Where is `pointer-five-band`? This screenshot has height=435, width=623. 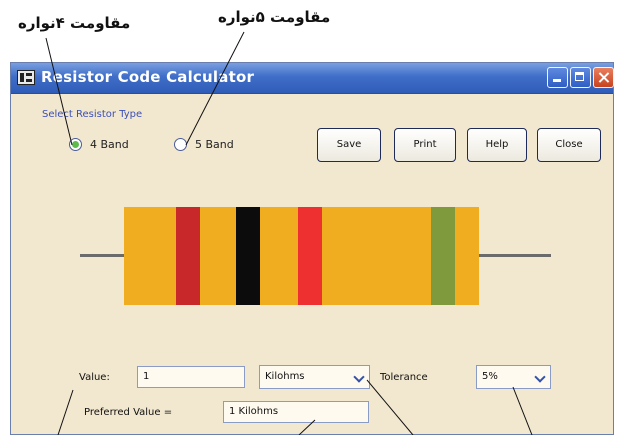 pointer-five-band is located at coordinates (215, 88).